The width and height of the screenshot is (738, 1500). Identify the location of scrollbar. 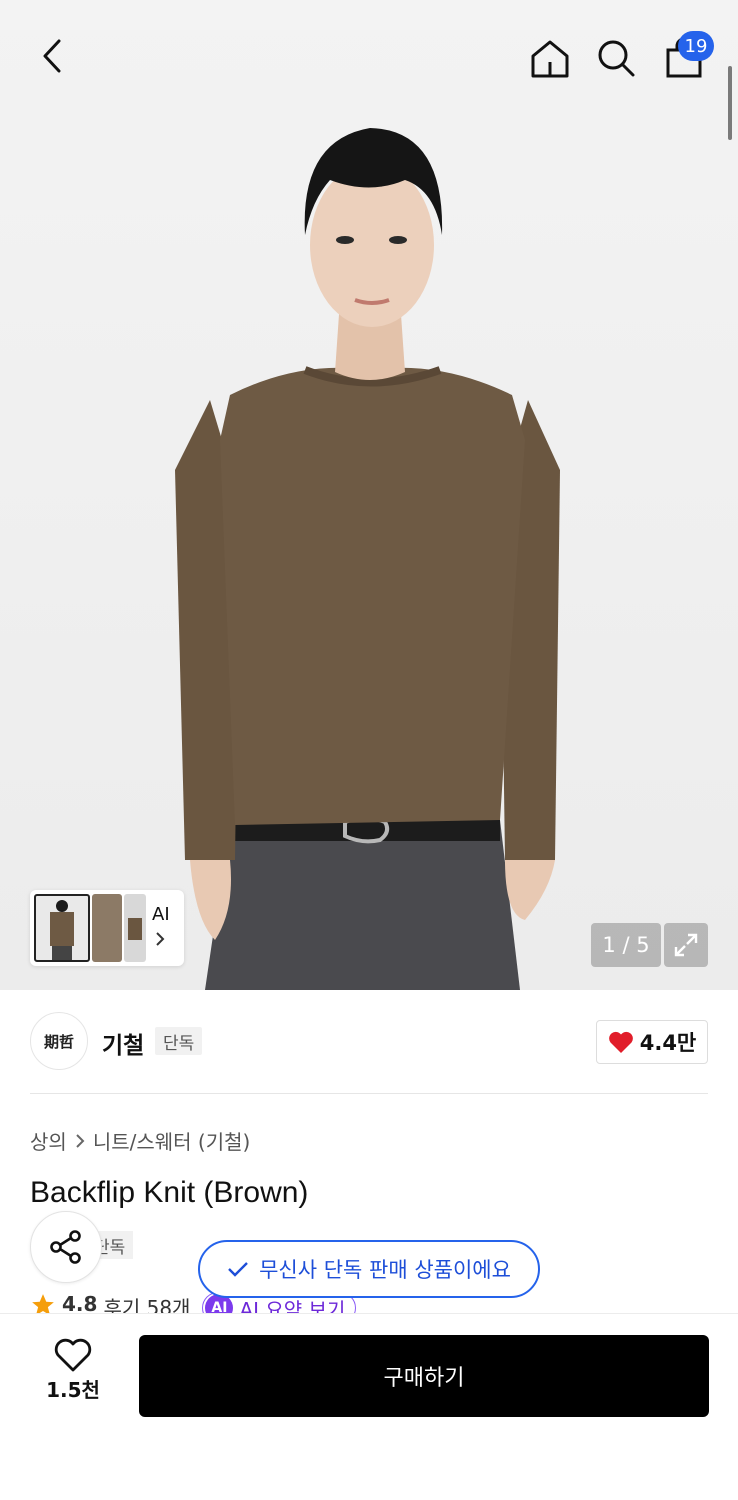
(730, 103).